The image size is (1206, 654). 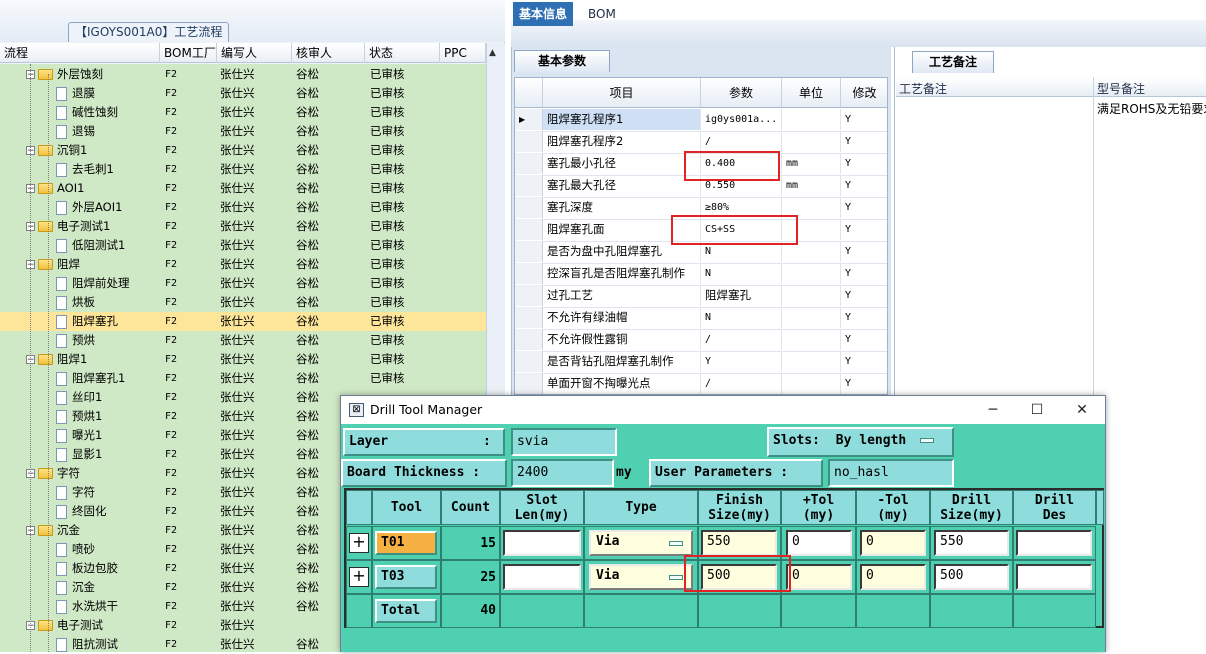 I want to click on tree-node: − AOI1, so click(x=55, y=188).